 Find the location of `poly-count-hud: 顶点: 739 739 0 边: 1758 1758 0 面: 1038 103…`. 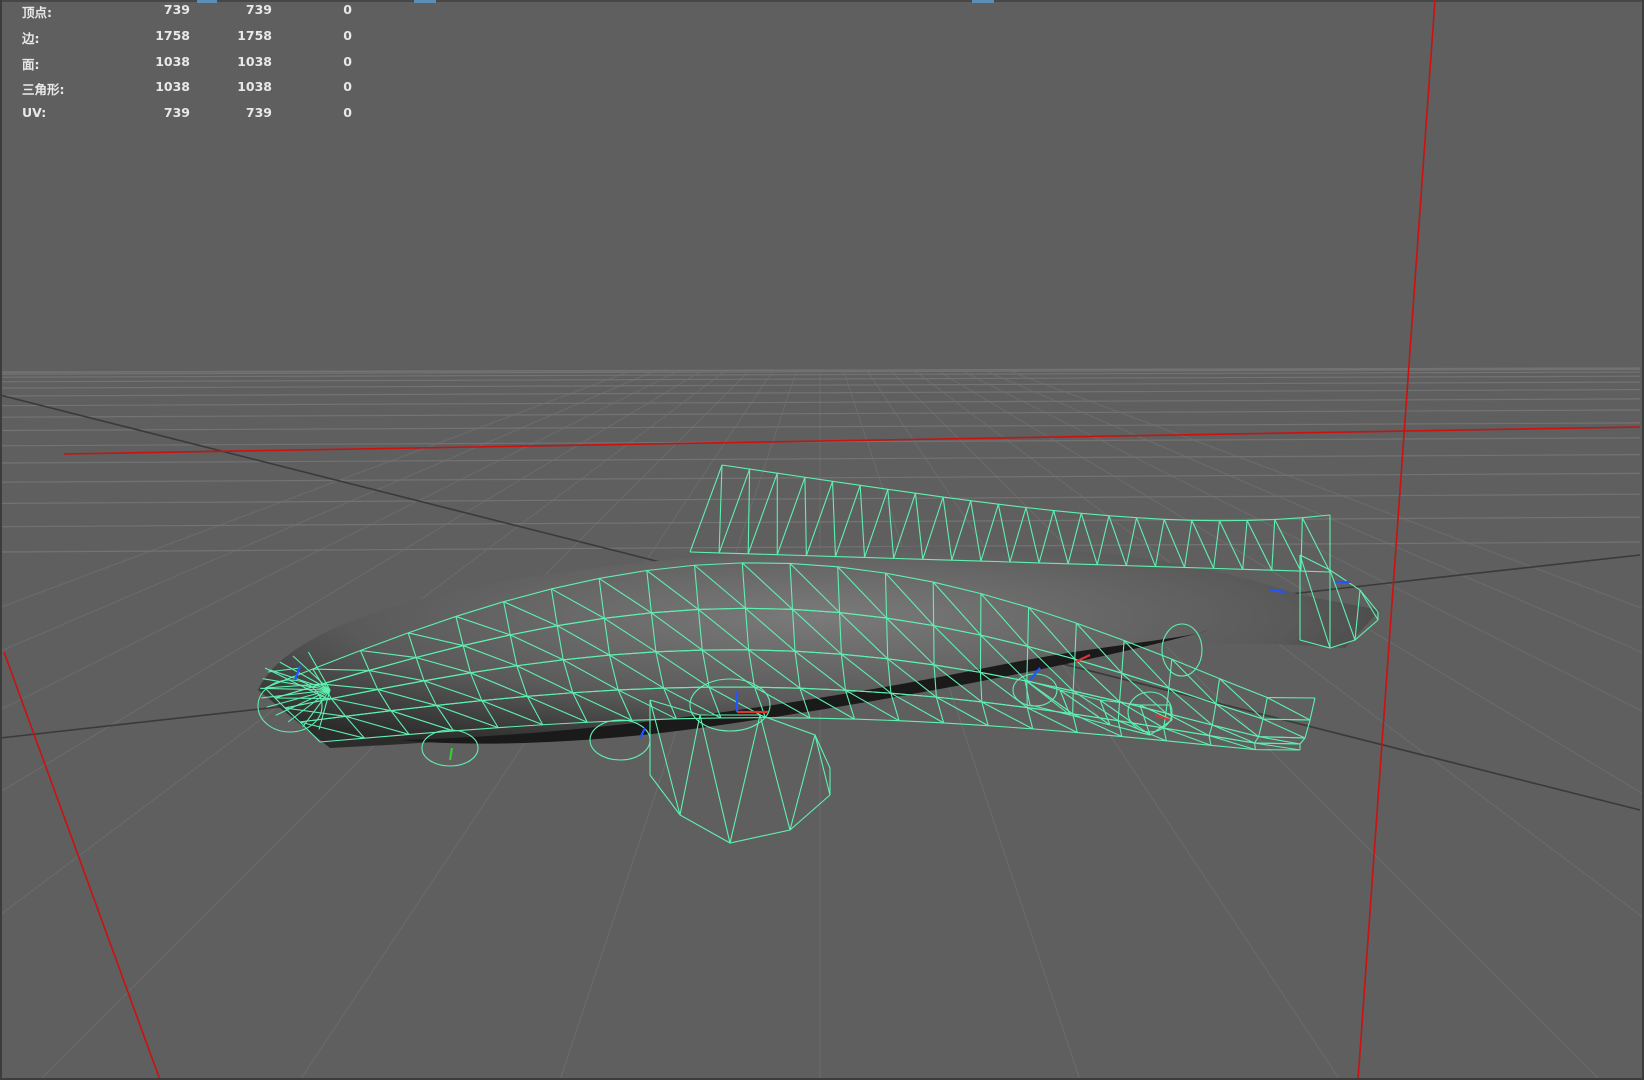

poly-count-hud: 顶点: 739 739 0 边: 1758 1758 0 面: 1038 103… is located at coordinates (187, 66).